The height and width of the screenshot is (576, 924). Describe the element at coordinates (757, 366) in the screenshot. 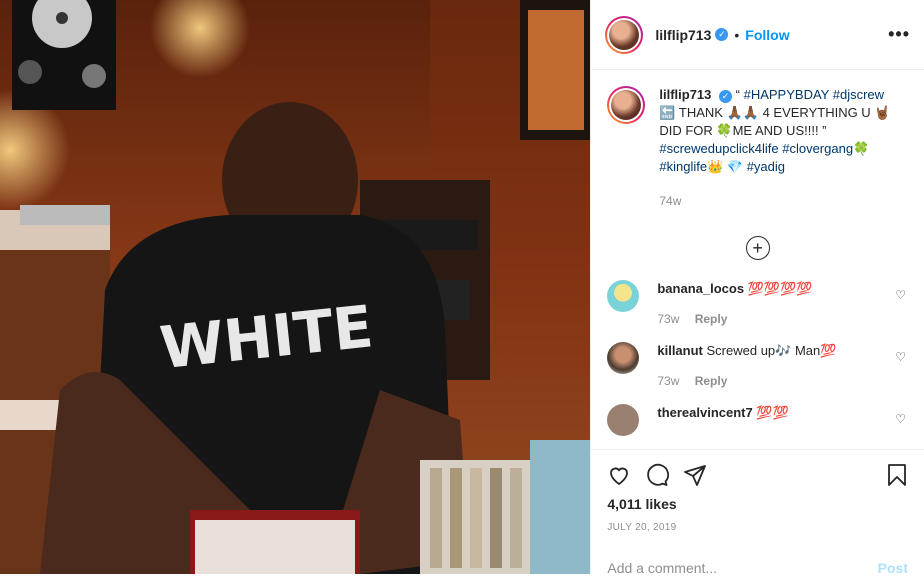

I see `comment-row: killanut Screwed up🎶 Man💯 73w Reply ♡` at that location.